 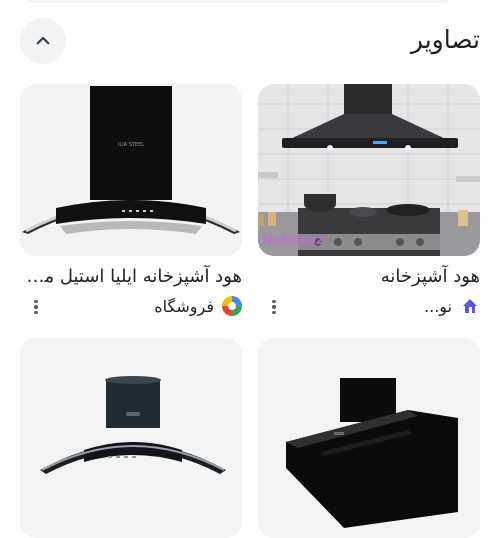 What do you see at coordinates (131, 145) in the screenshot?
I see `brand-text: ILIA STEEL` at bounding box center [131, 145].